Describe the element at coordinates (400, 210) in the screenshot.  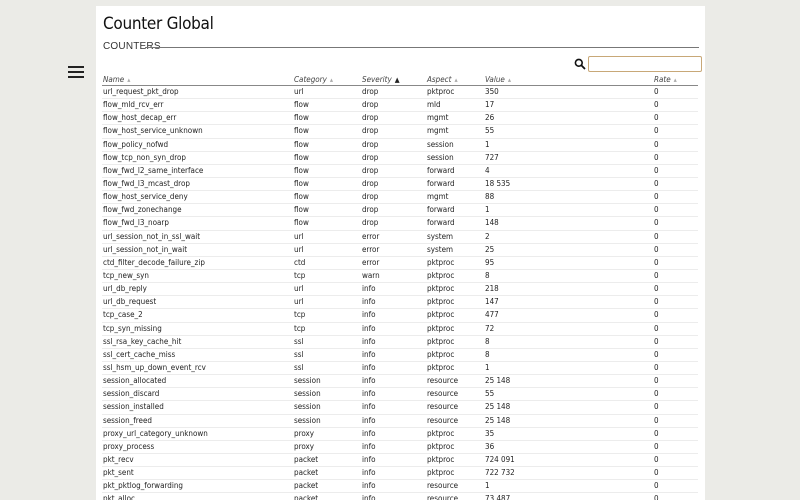
I see `table-row: flow_fwd_zonechange flow drop forward 1 0` at that location.